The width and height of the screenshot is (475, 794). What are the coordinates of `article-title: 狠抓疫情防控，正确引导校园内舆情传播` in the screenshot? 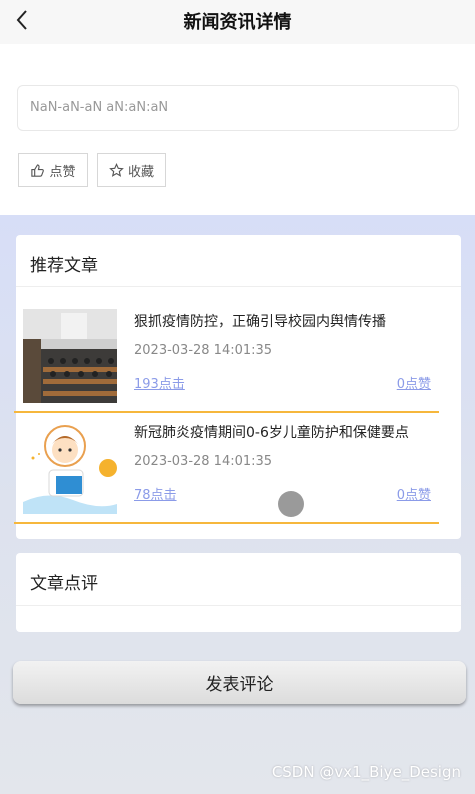 It's located at (260, 321).